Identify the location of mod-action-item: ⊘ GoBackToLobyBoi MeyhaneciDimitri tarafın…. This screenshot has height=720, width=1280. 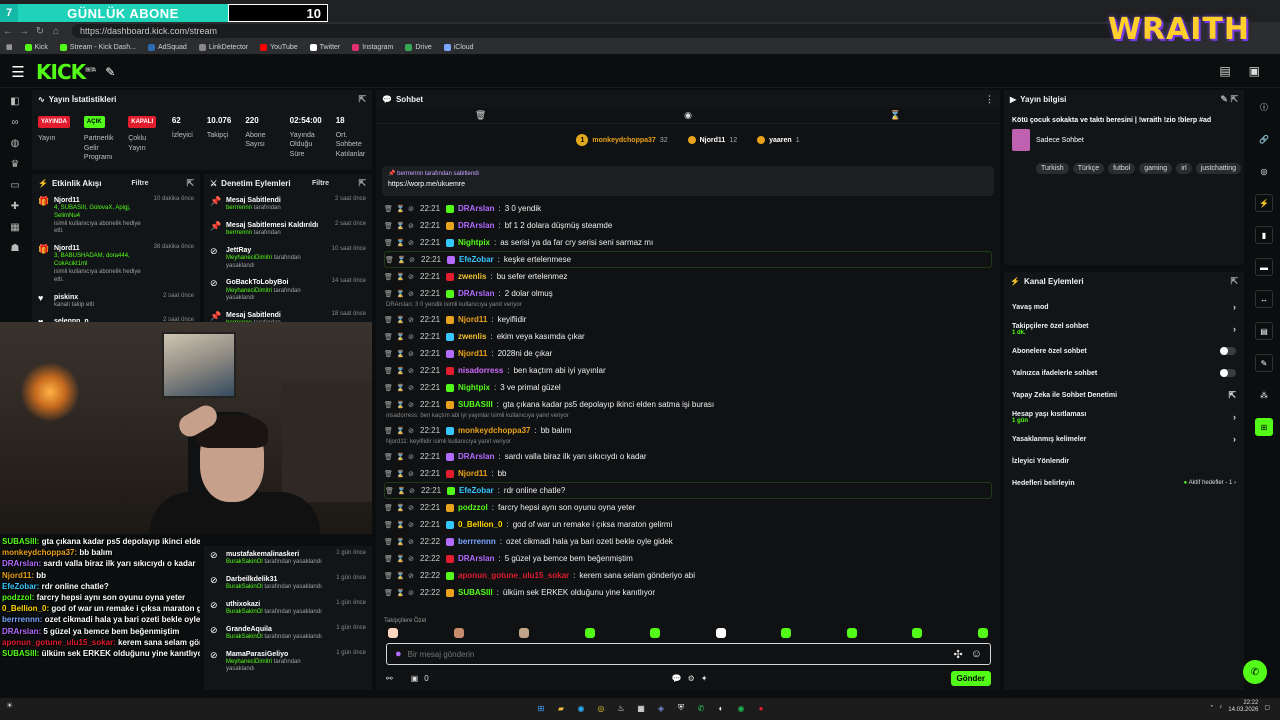
(288, 290).